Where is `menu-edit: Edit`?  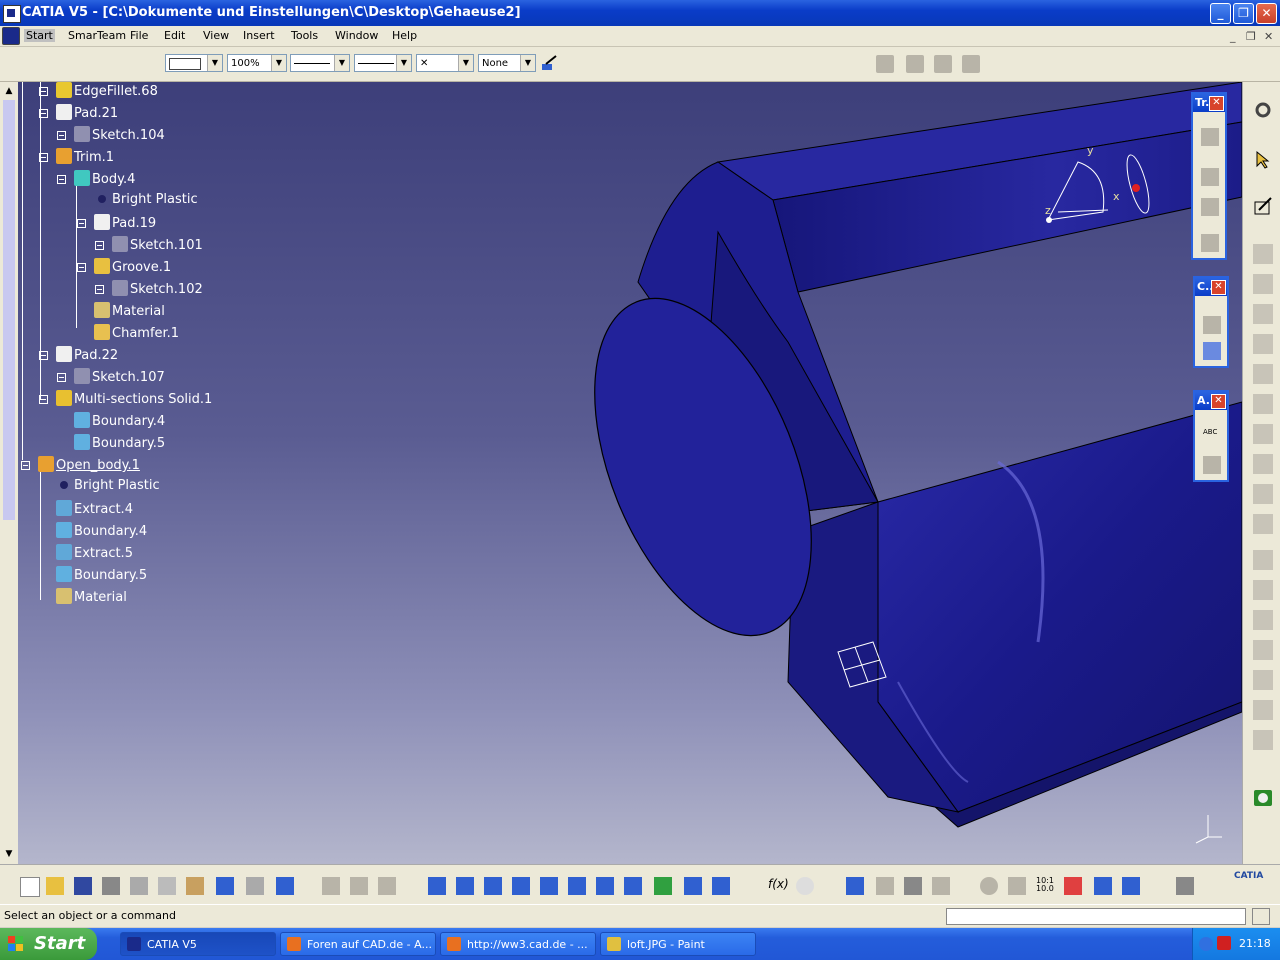
menu-edit: Edit is located at coordinates (174, 35).